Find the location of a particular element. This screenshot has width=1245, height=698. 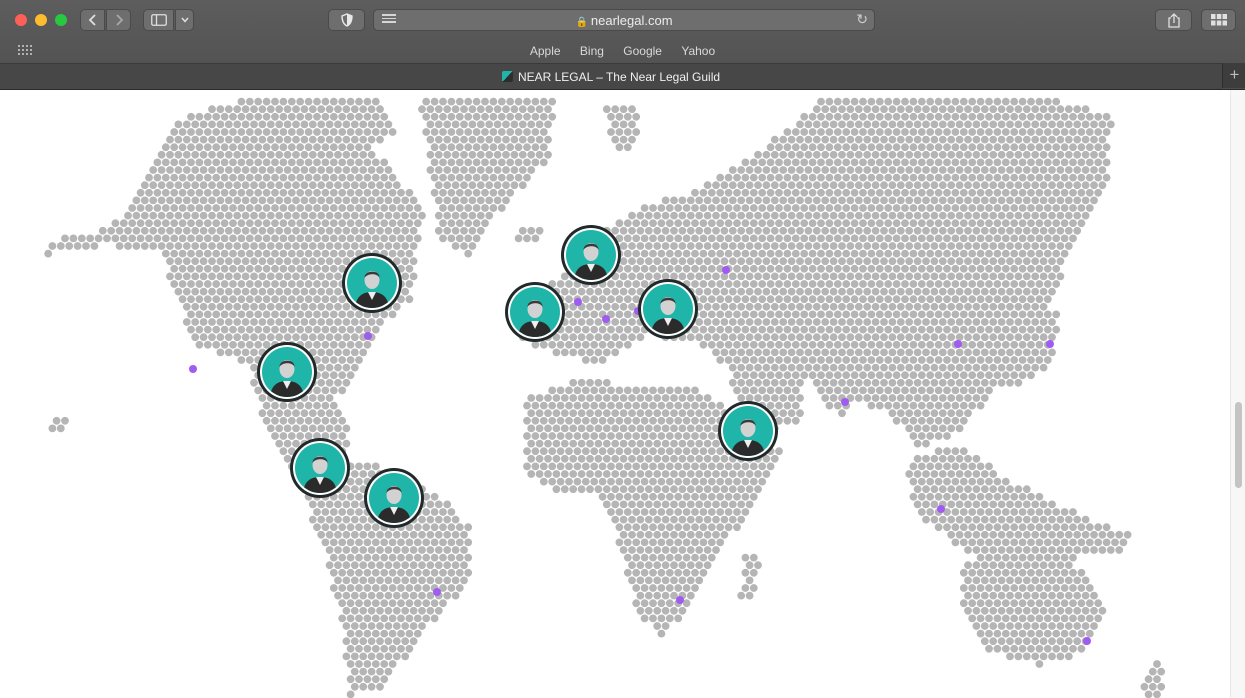

active-tab: NEAR LEGAL – The Near Legal Guild is located at coordinates (611, 77).